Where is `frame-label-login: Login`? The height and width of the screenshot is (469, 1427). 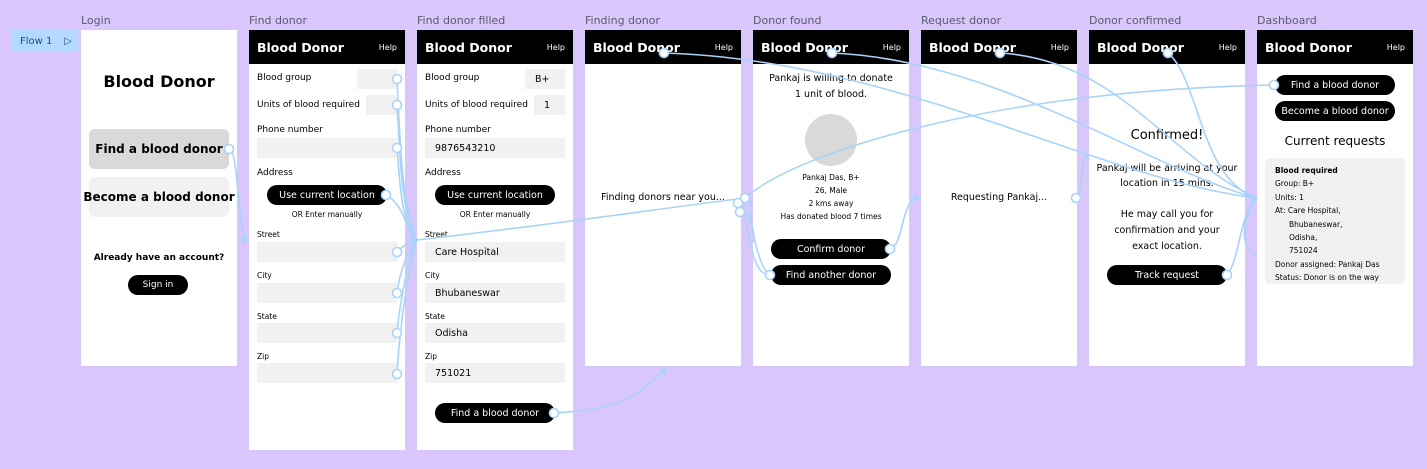 frame-label-login: Login is located at coordinates (96, 20).